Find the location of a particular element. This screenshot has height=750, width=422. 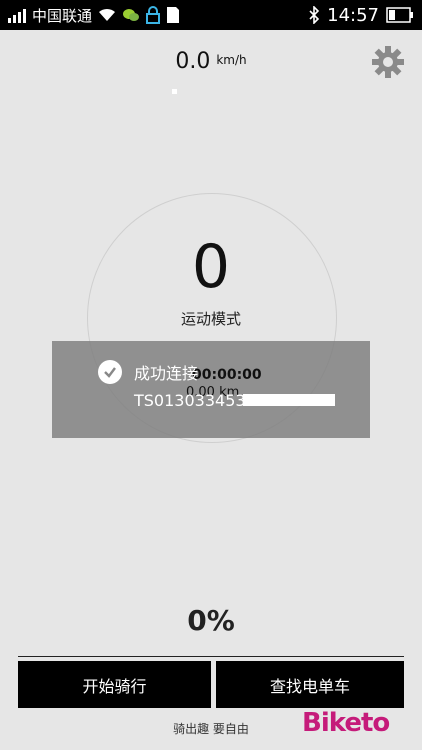

wechat-icon is located at coordinates (131, 15).